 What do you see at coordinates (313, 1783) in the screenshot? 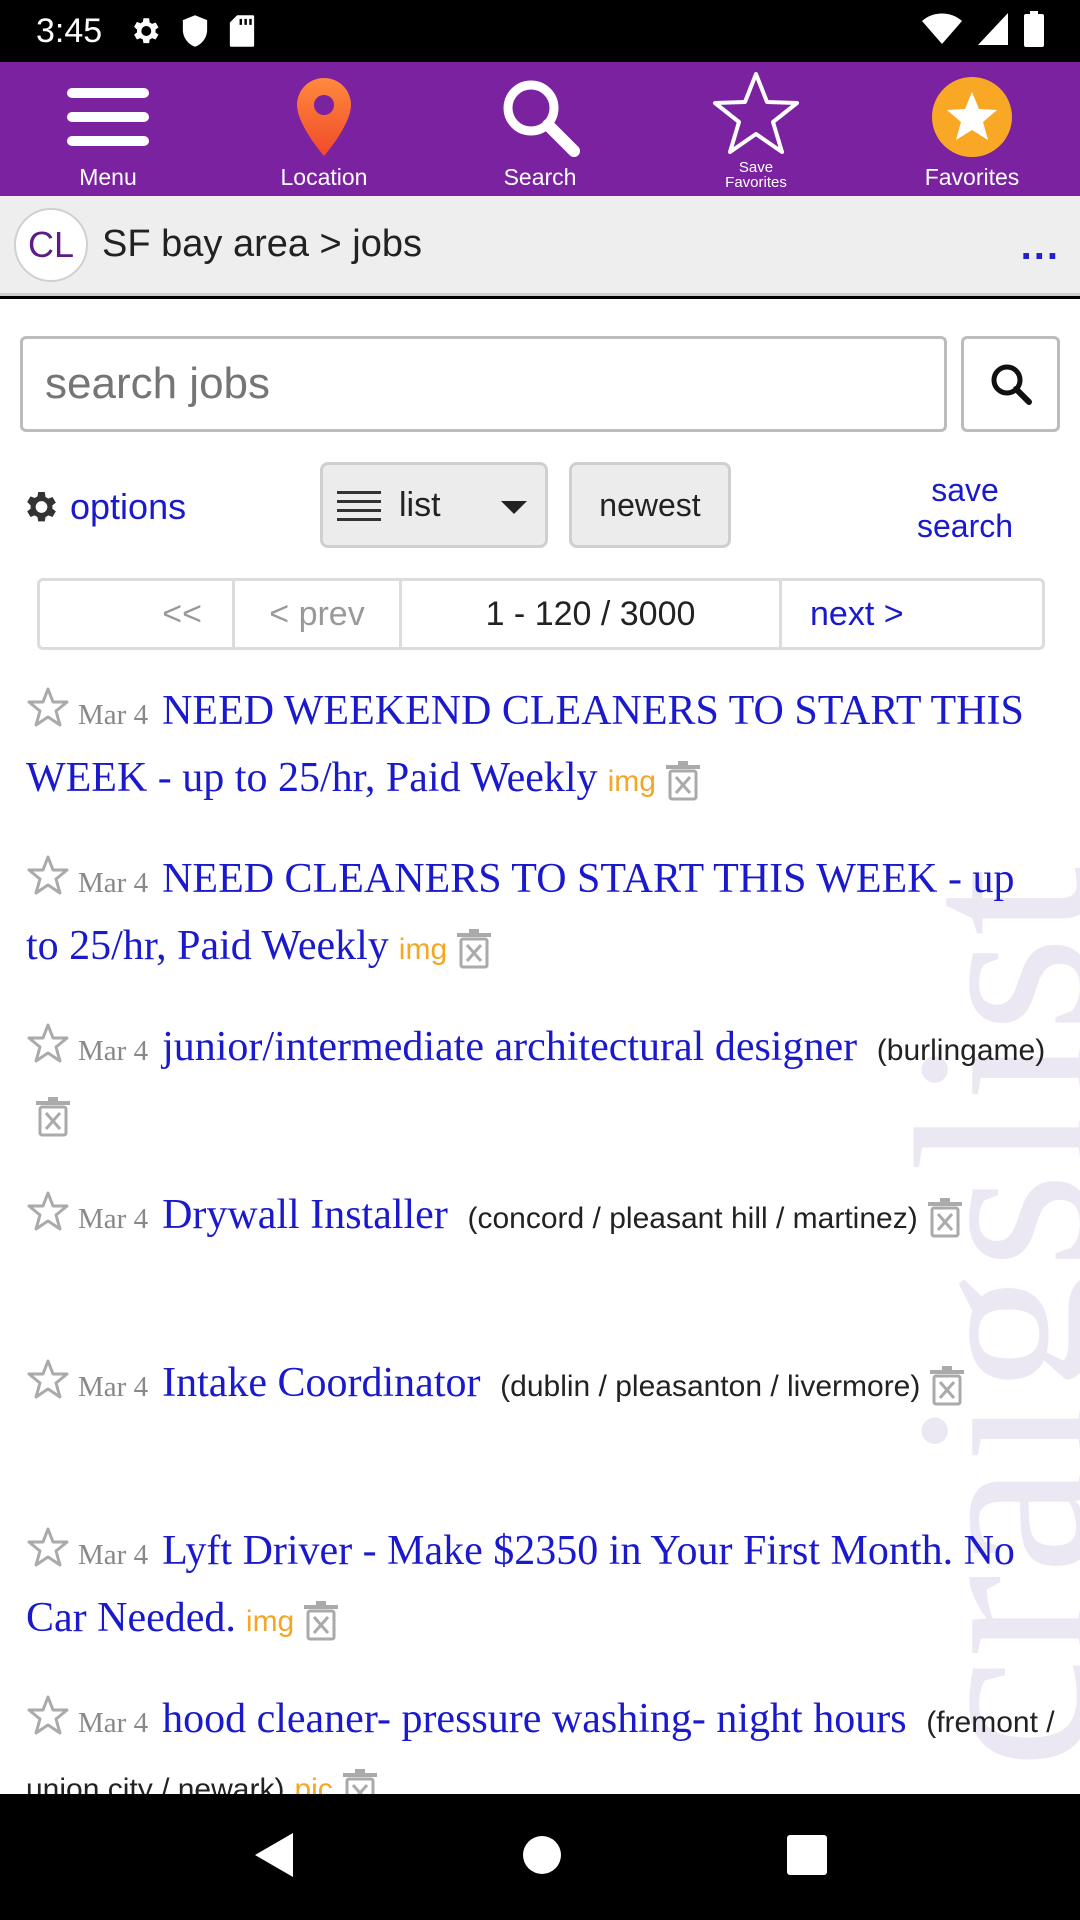
I see `post-tag: pic` at bounding box center [313, 1783].